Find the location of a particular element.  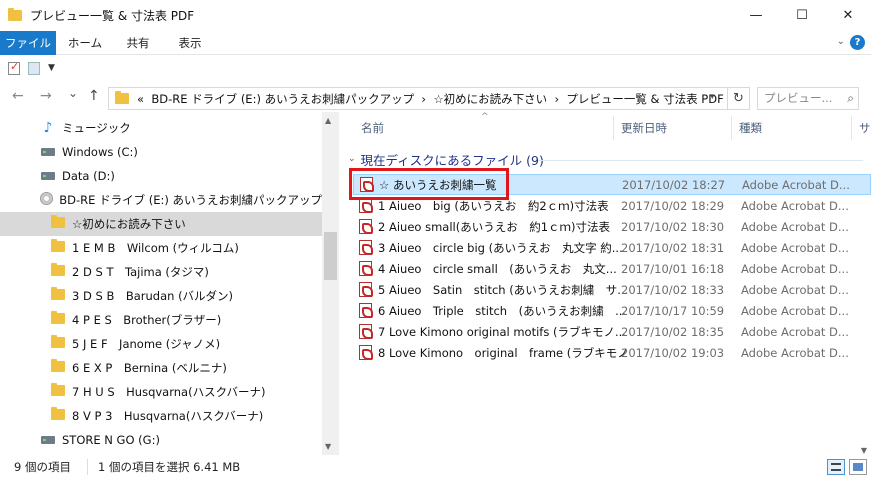

sidebar-item-label: Windows (C:) is located at coordinates (100, 152).